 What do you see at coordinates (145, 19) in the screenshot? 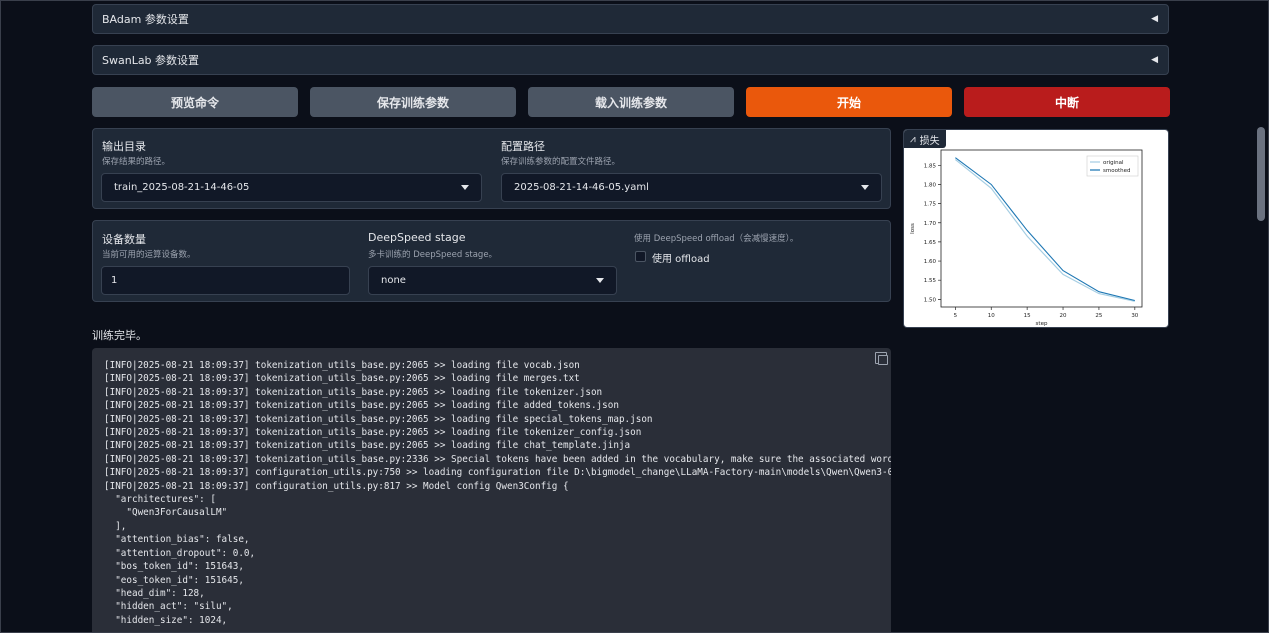
I see `badam-accordion-label: BAdam 参数设置` at bounding box center [145, 19].